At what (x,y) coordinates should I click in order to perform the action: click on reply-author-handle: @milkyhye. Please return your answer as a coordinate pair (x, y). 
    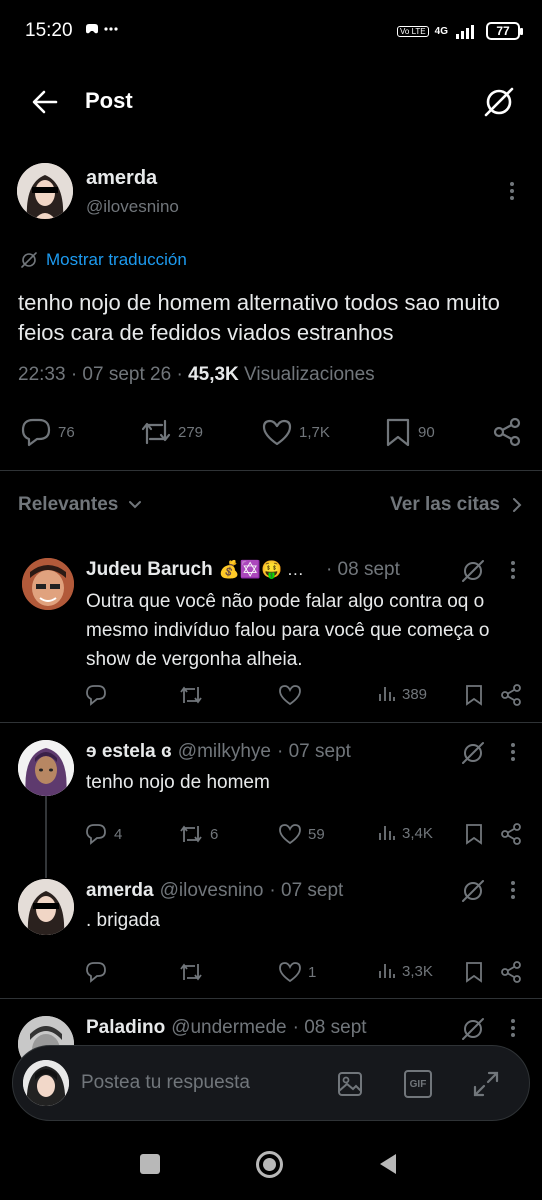
    Looking at the image, I should click on (224, 752).